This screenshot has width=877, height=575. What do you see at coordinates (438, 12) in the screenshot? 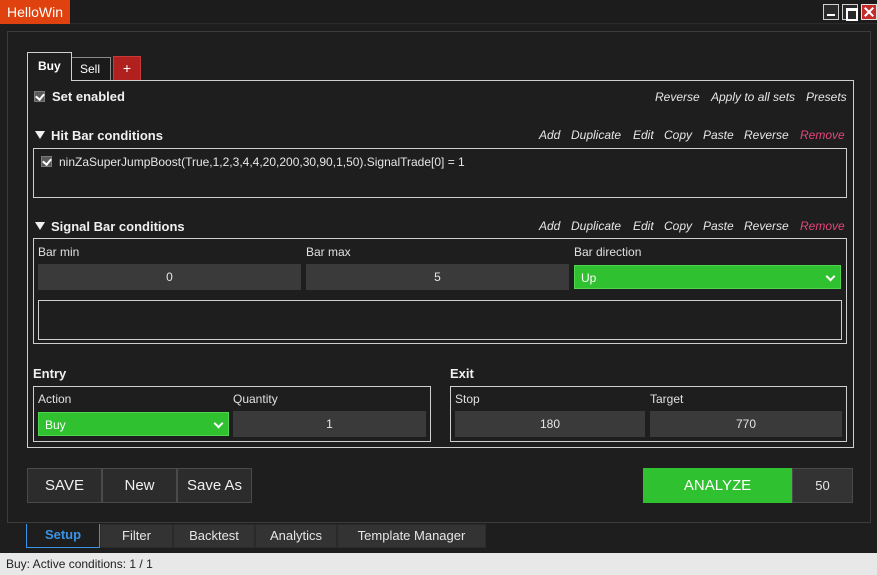
I see `title-bar: HelloWin` at bounding box center [438, 12].